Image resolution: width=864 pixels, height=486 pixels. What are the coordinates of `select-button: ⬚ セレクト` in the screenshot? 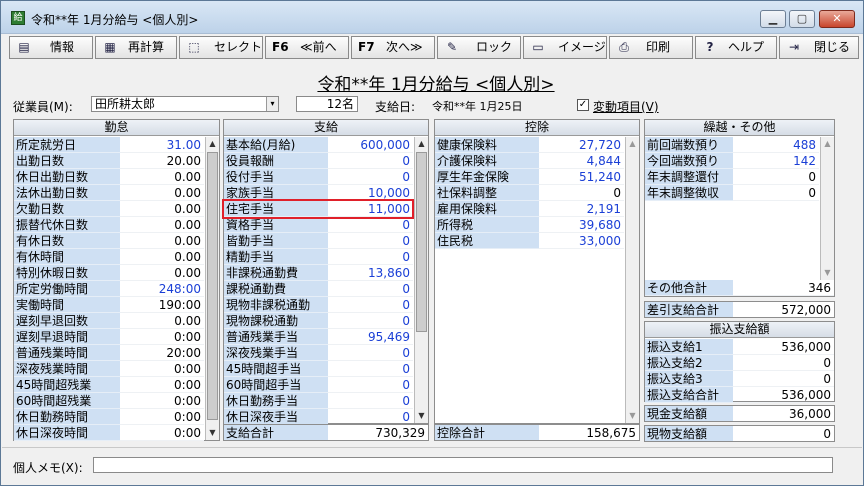 It's located at (221, 47).